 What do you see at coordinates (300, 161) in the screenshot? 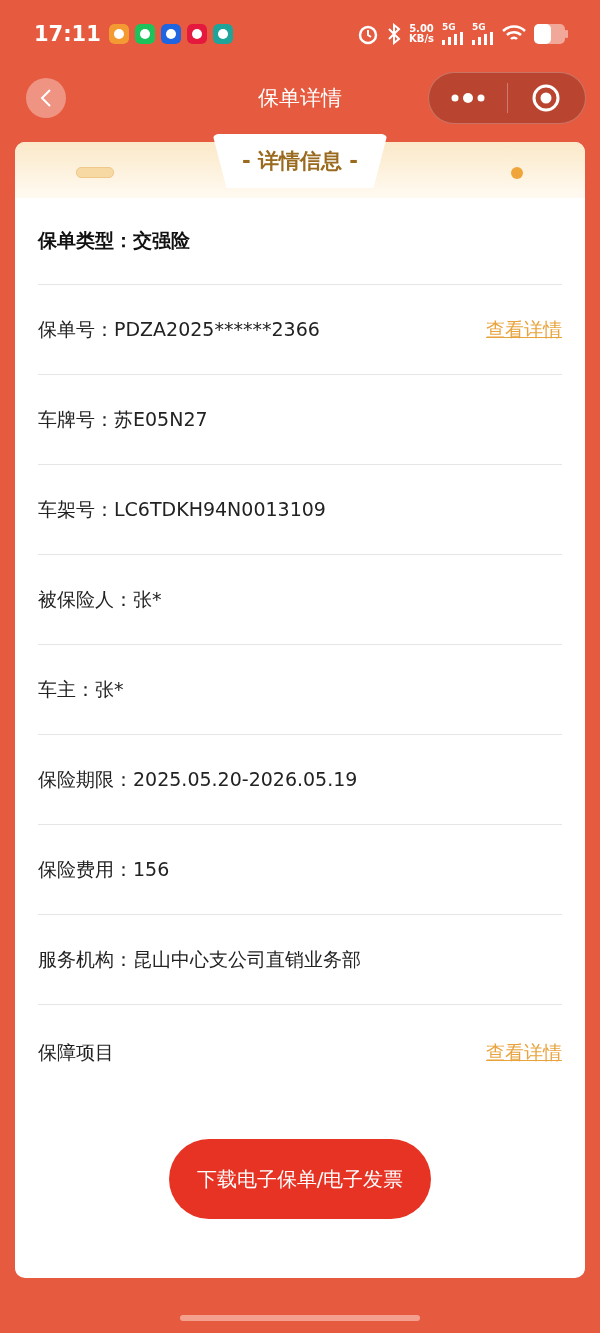
I see `banner-title: - 详情信息 -` at bounding box center [300, 161].